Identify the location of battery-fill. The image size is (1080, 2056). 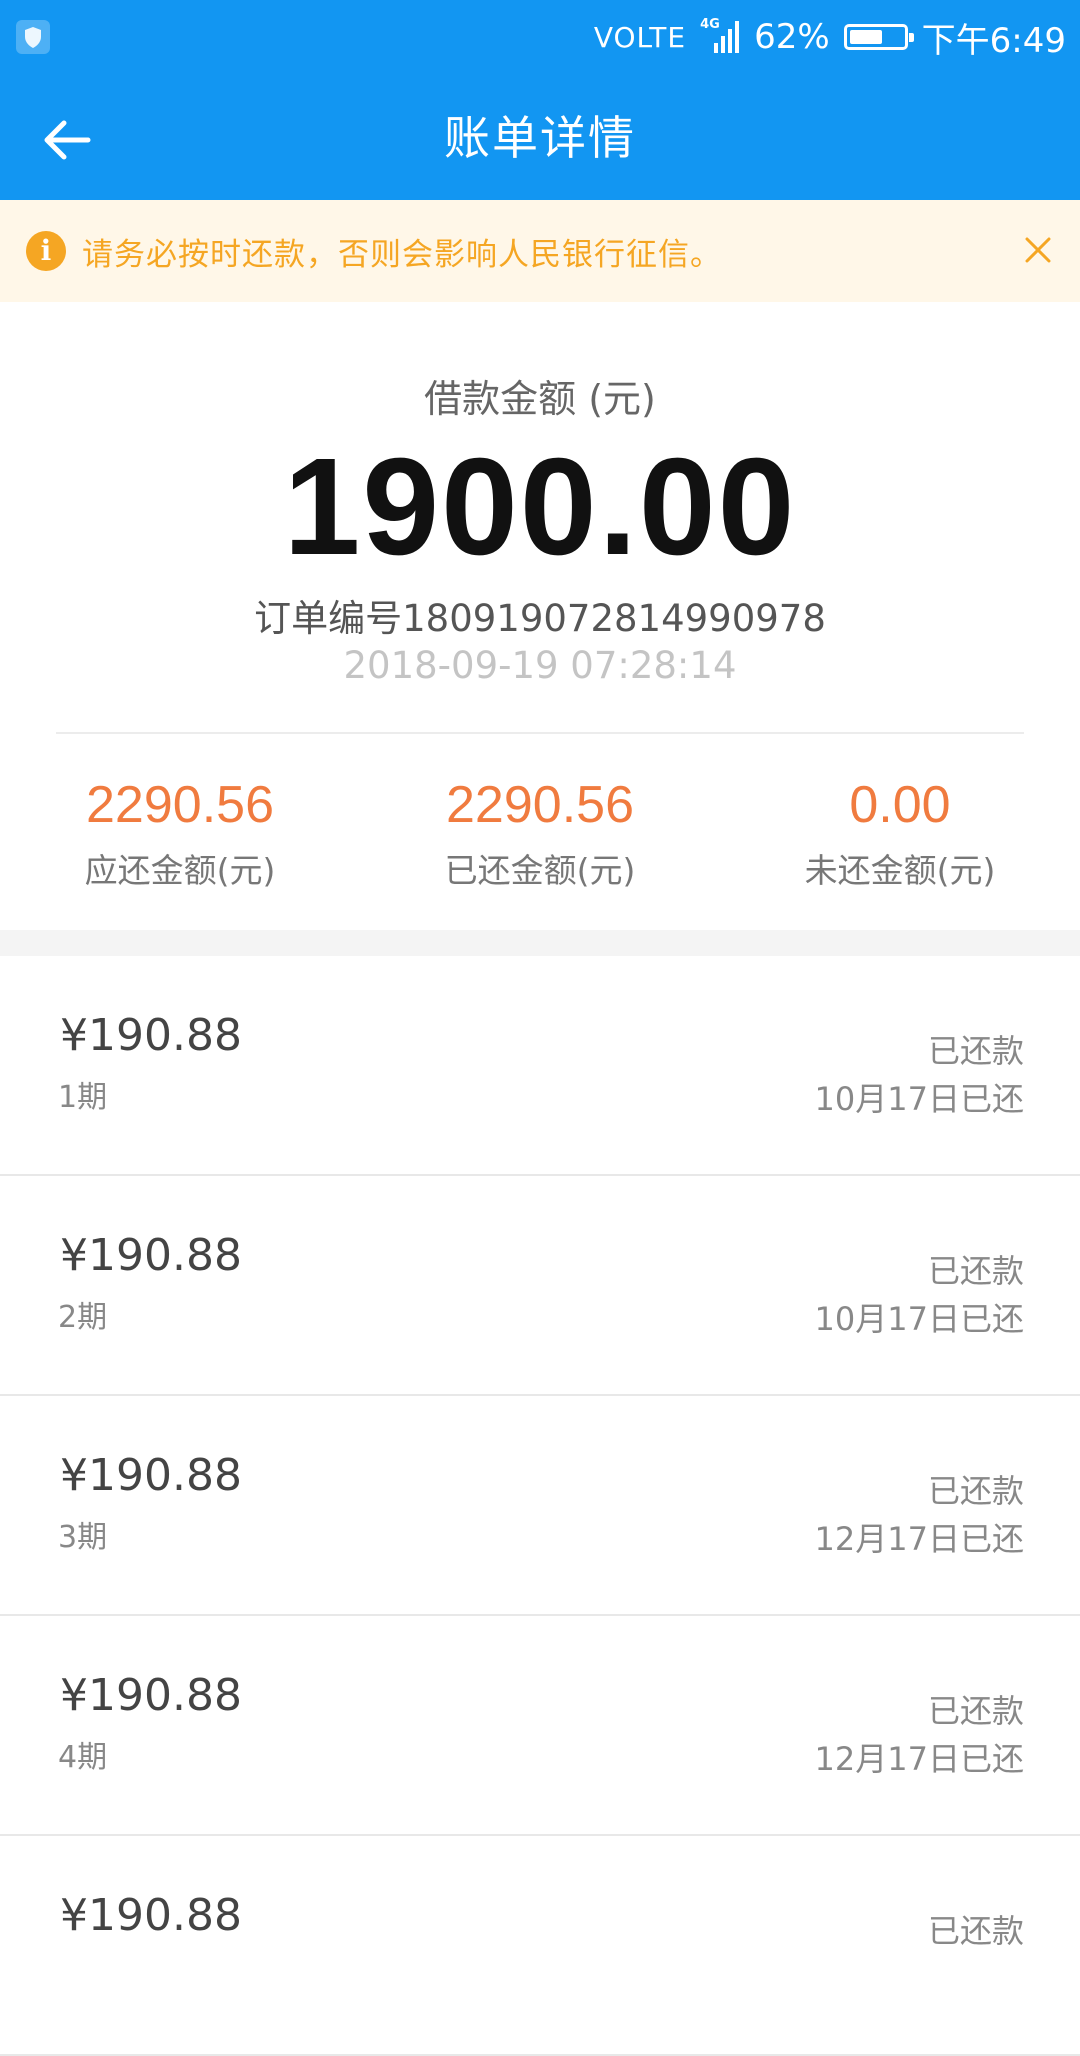
(865, 37).